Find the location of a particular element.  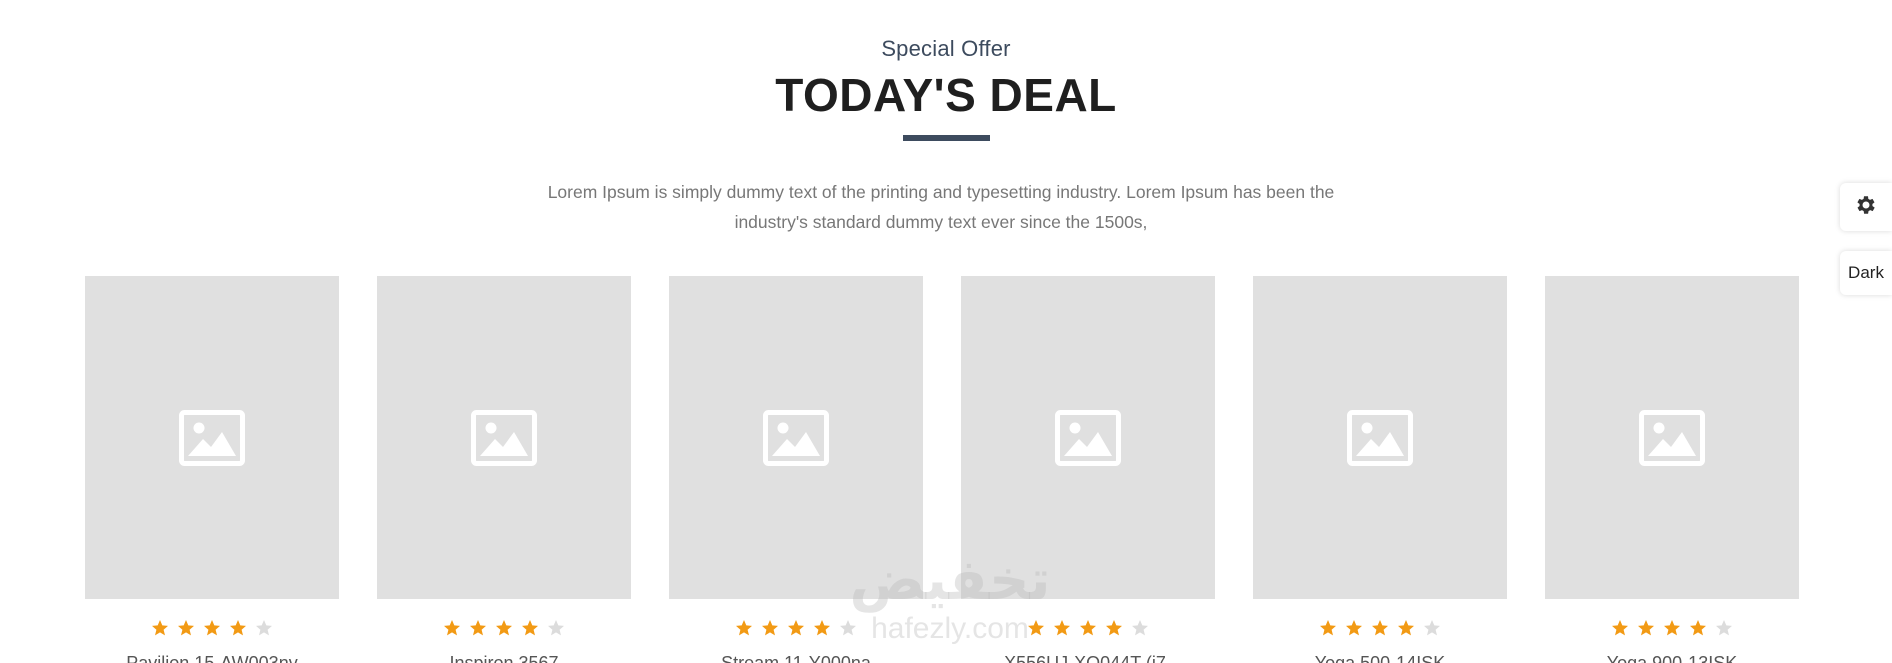

product-card: Stream 11-Y000na is located at coordinates (796, 469).